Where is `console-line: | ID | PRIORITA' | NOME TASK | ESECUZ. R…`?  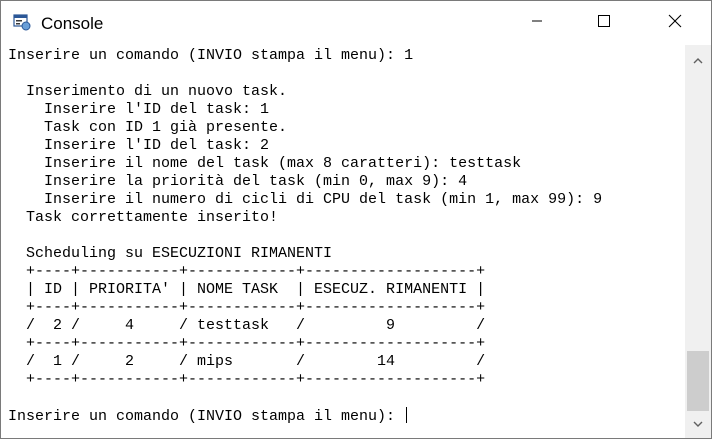
console-line: | ID | PRIORITA' | NOME TASK | ESECUZ. R… is located at coordinates (247, 289).